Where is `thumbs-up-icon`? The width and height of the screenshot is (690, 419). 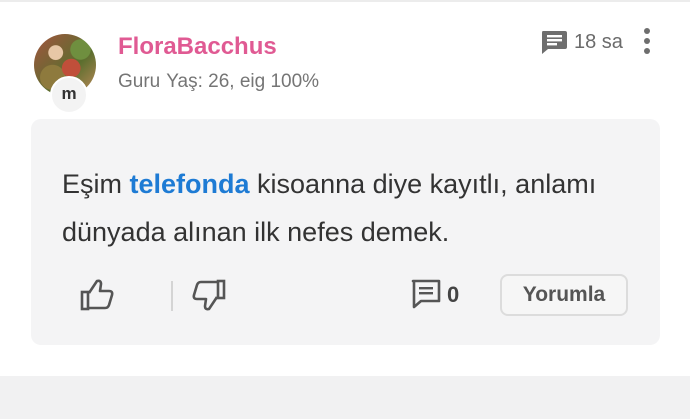
thumbs-up-icon is located at coordinates (97, 297).